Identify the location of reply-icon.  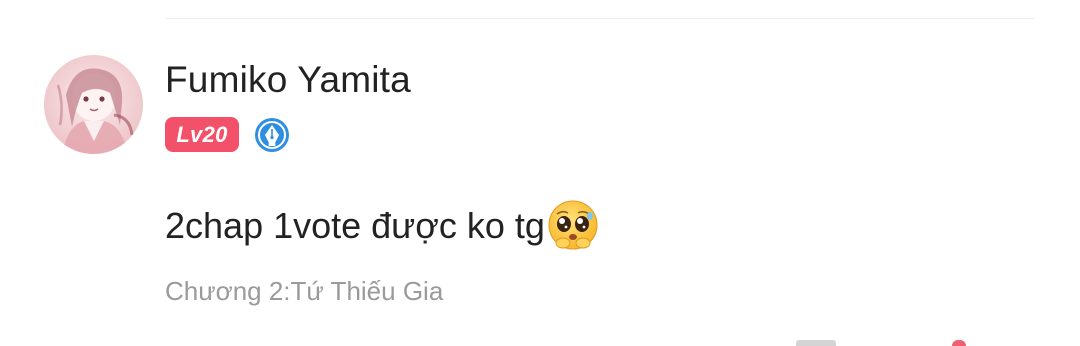
(816, 343).